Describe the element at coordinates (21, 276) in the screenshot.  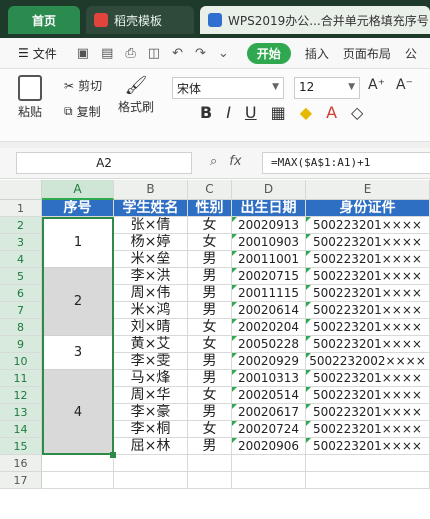
I see `row-header-5: 5` at that location.